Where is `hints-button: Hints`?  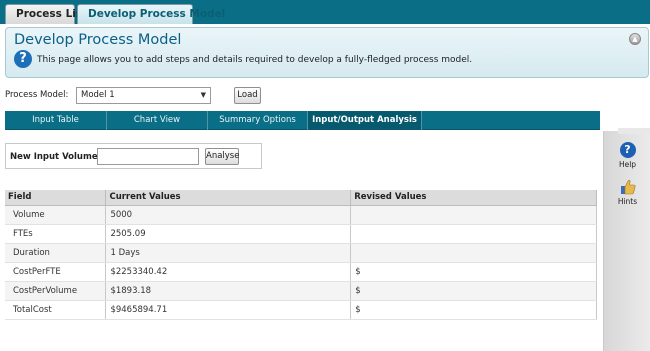
hints-button: Hints is located at coordinates (627, 192).